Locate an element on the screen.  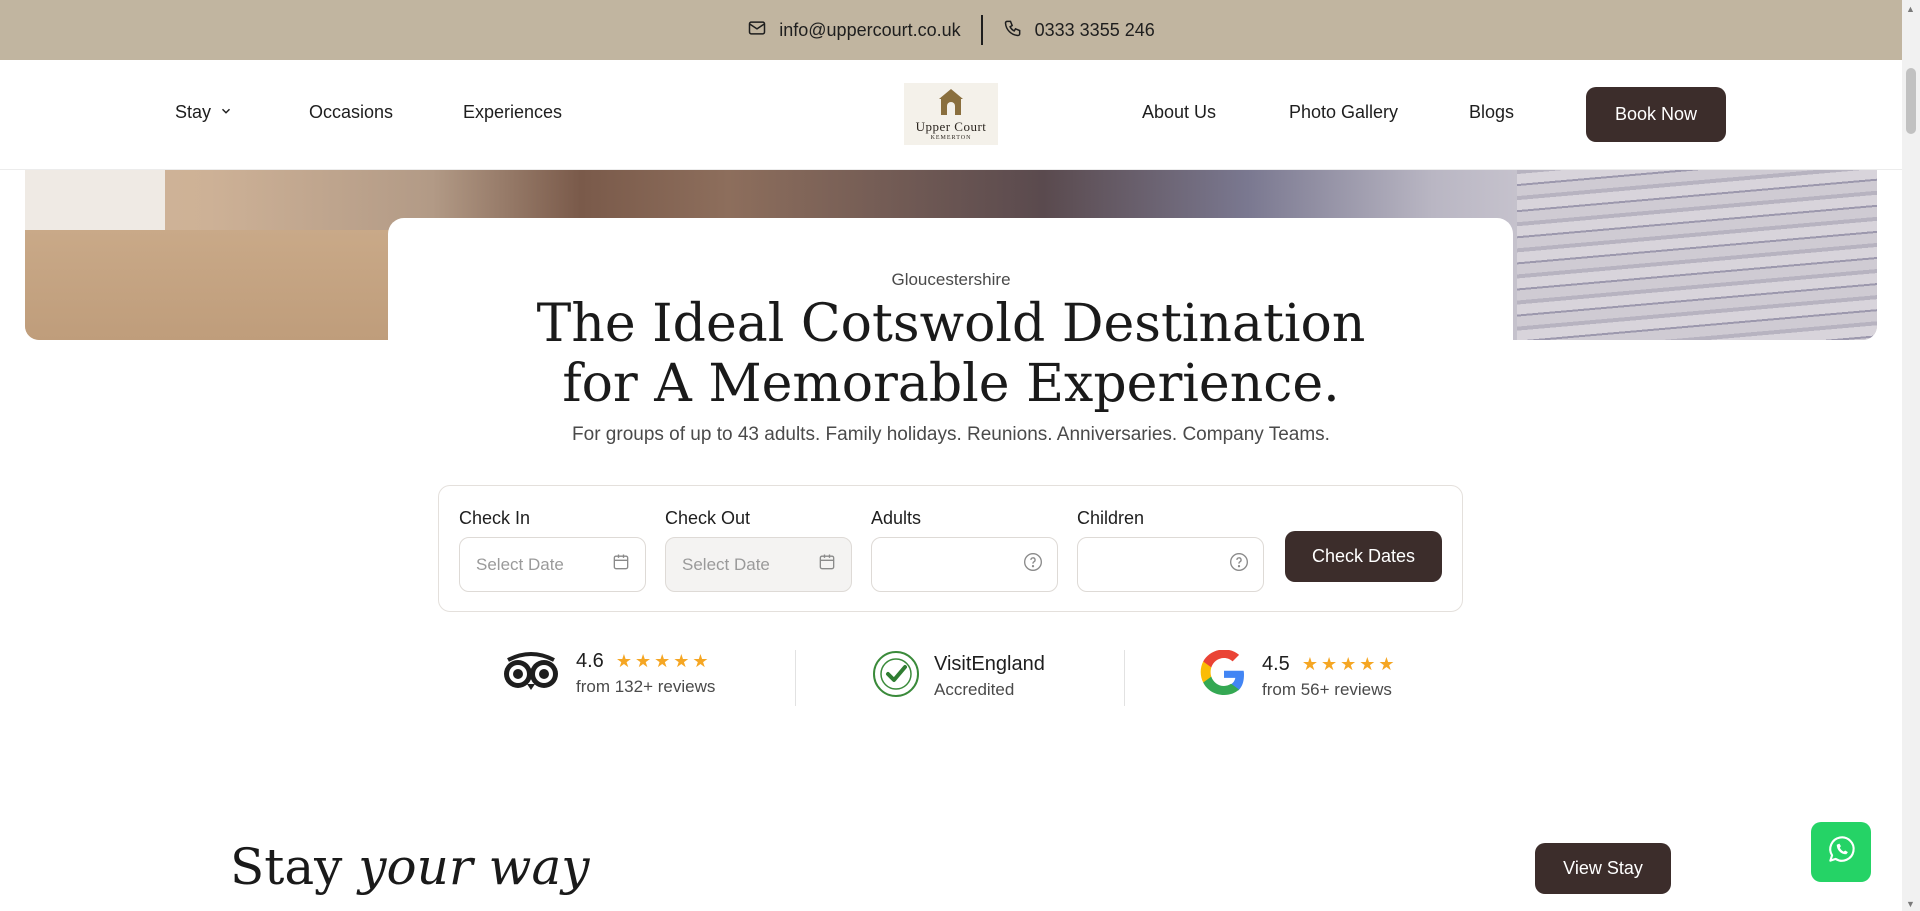
whatsapp-icon is located at coordinates (1841, 852).